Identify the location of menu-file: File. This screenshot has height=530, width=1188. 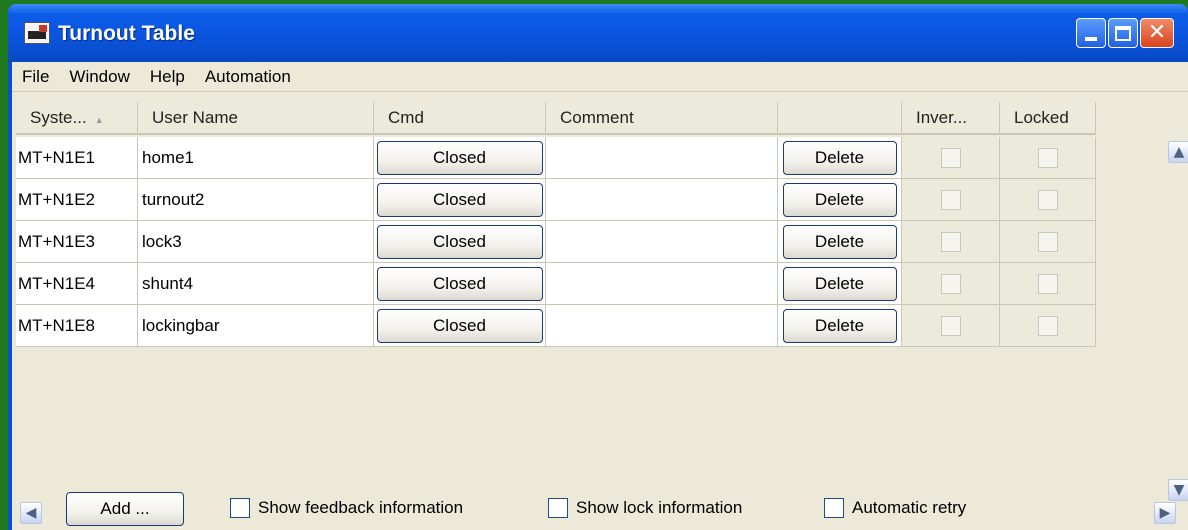
(35, 77).